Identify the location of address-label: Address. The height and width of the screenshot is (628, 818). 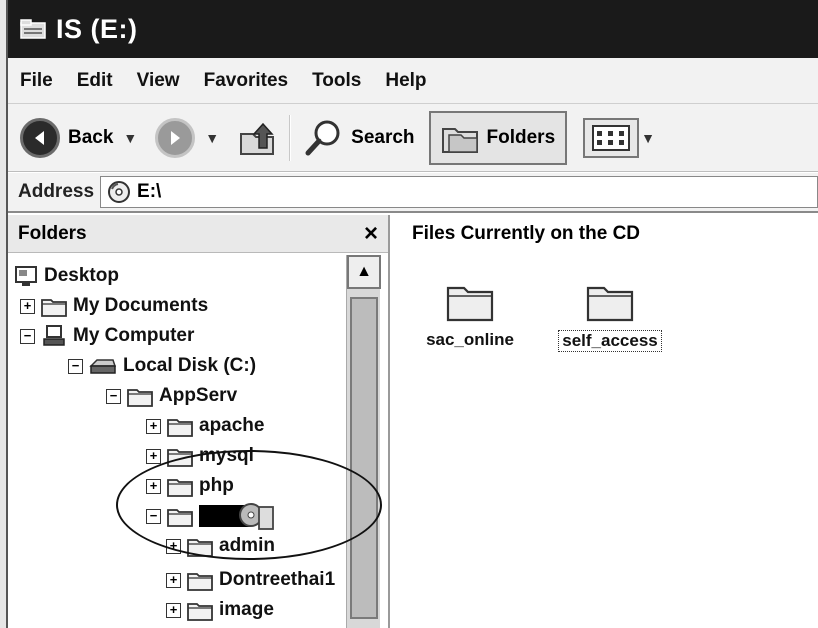
(56, 191).